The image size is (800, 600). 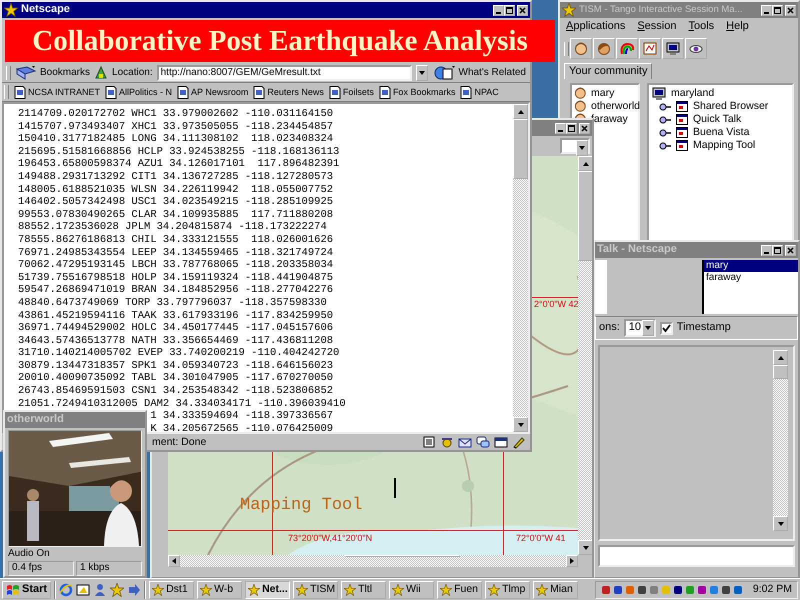 What do you see at coordinates (315, 589) in the screenshot?
I see `taskbar-button: TISM` at bounding box center [315, 589].